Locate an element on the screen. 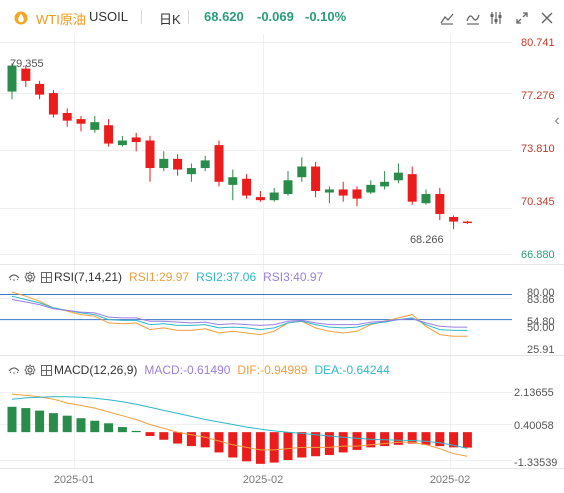 This screenshot has height=493, width=564. time-axis: 2025-01 2025-02 2025-02 is located at coordinates (262, 480).